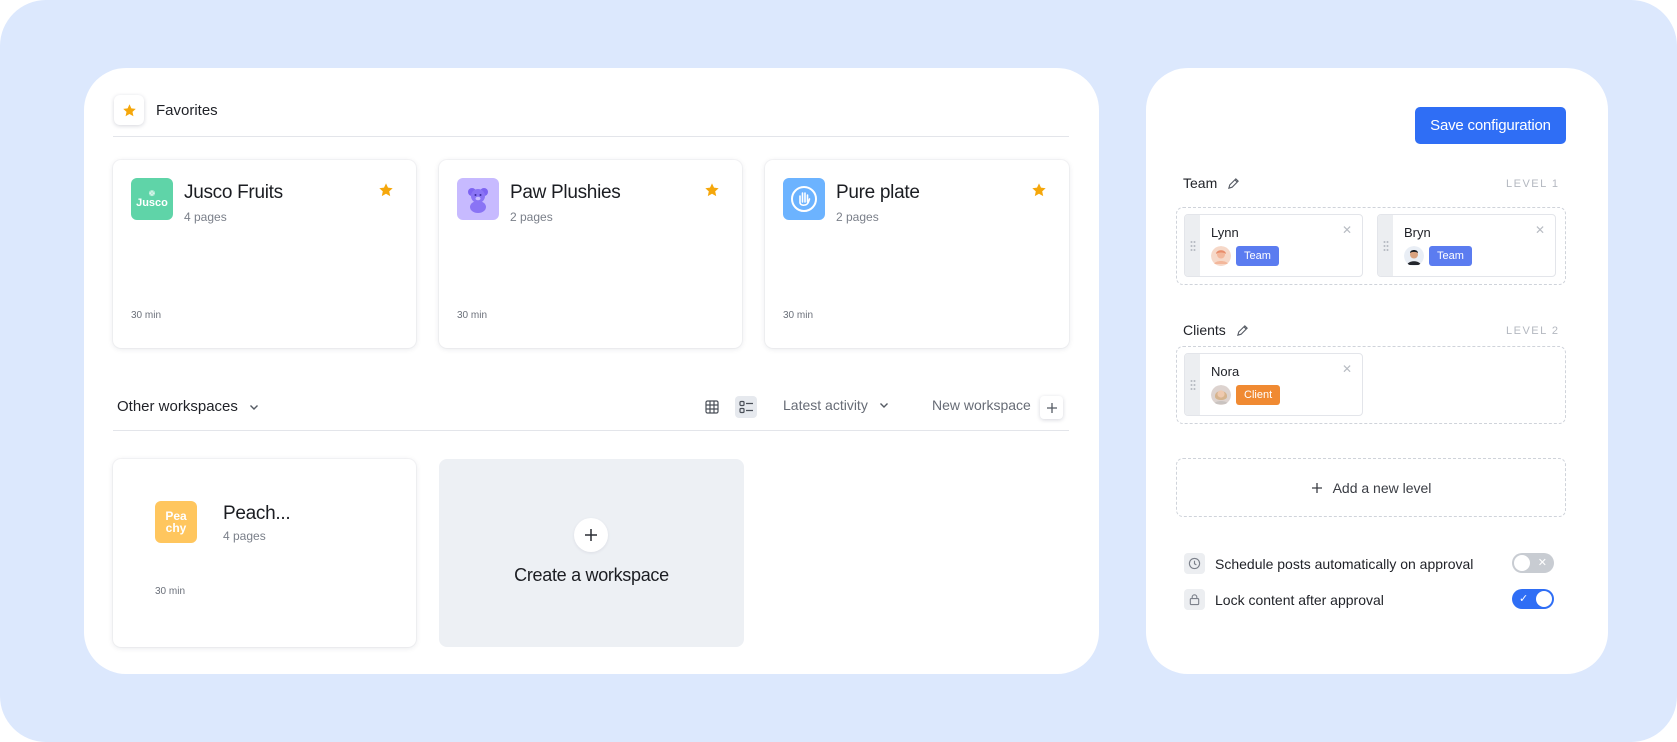  I want to click on favorites-divider, so click(591, 136).